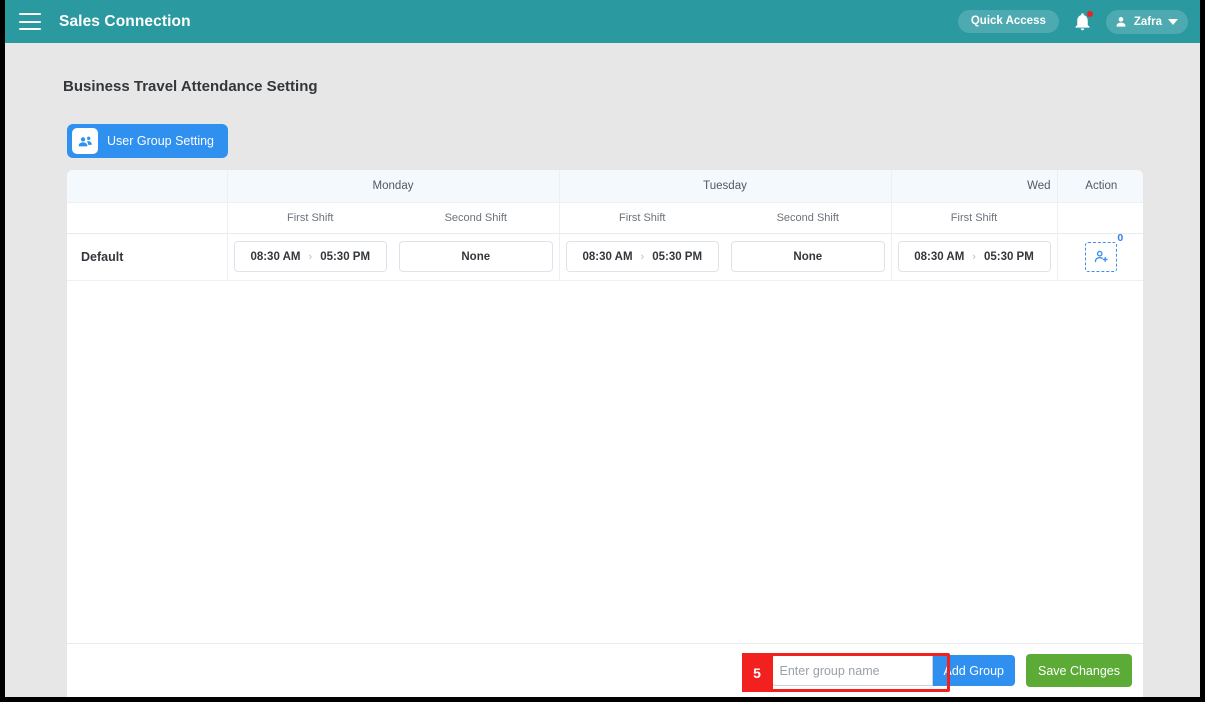  What do you see at coordinates (851, 670) in the screenshot?
I see `group-name-input` at bounding box center [851, 670].